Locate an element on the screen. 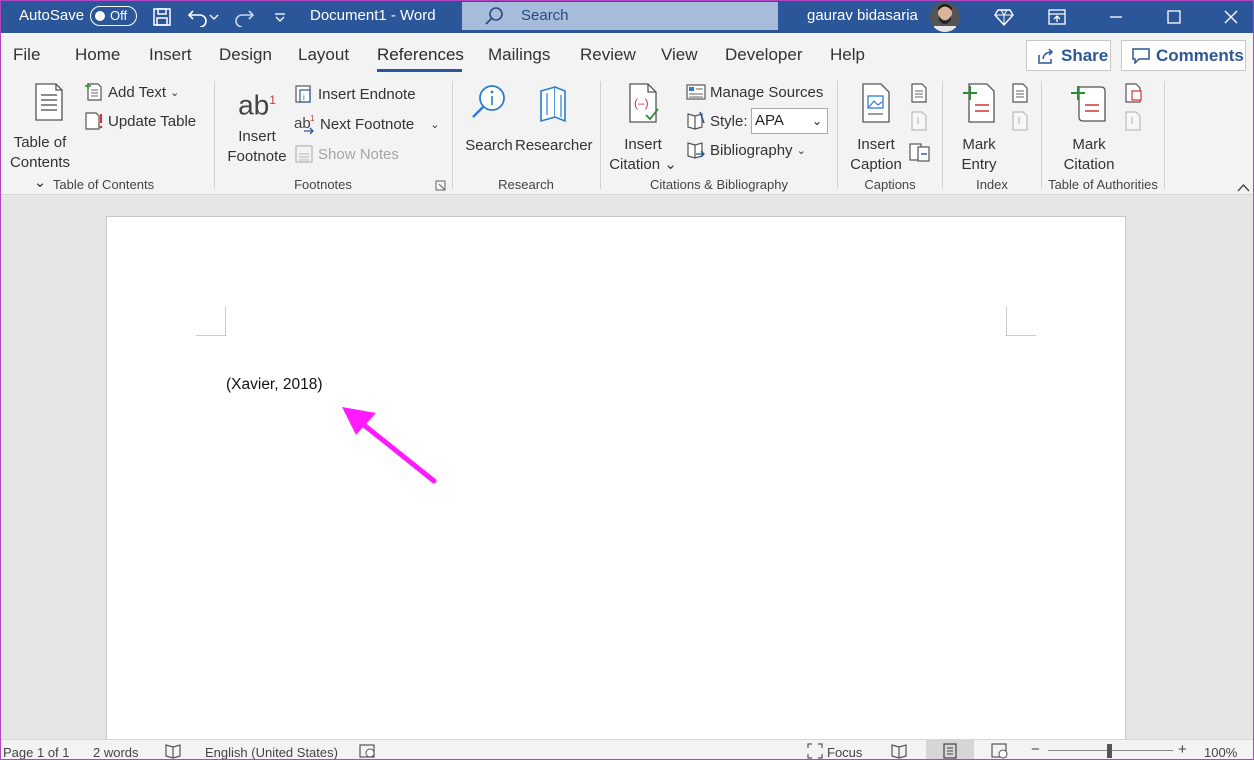 The height and width of the screenshot is (760, 1254). insert-endnote-icon: i is located at coordinates (303, 94).